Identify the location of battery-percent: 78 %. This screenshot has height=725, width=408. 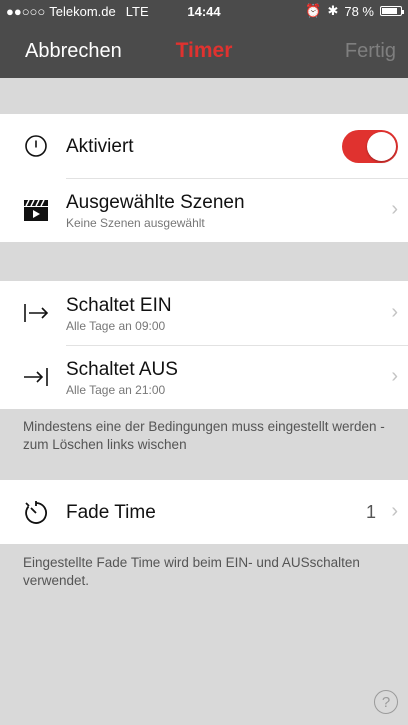
(359, 11).